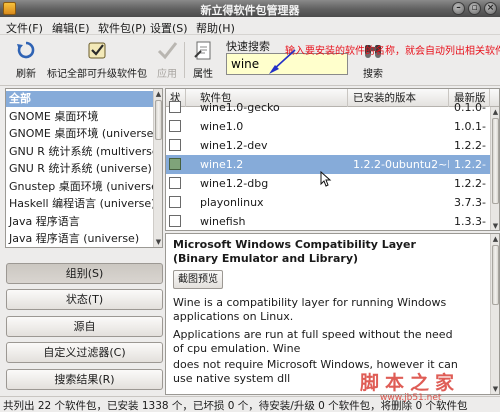 Image resolution: width=500 pixels, height=412 pixels. Describe the element at coordinates (203, 74) in the screenshot. I see `properties-label: 属性` at that location.